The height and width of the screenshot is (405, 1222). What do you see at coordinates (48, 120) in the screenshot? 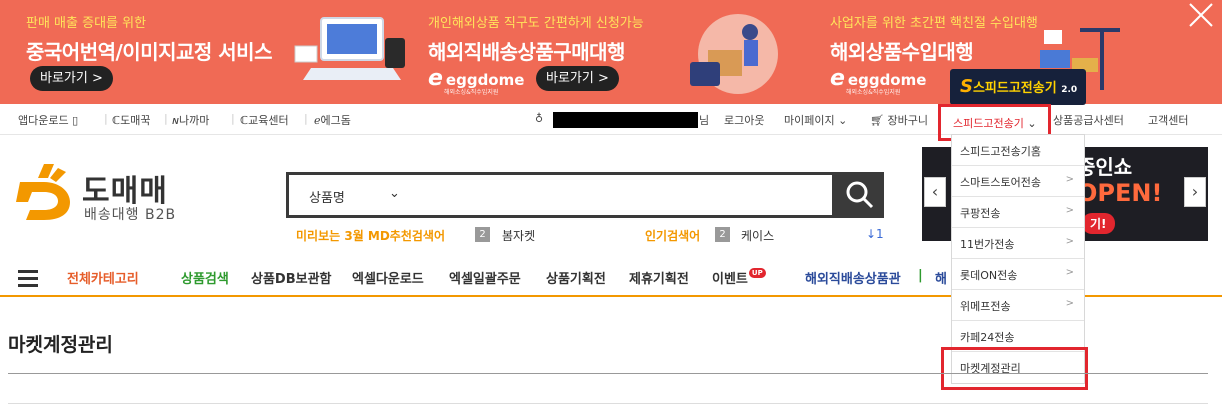
I see `app-download-link: 앱다운로드 ▯` at bounding box center [48, 120].